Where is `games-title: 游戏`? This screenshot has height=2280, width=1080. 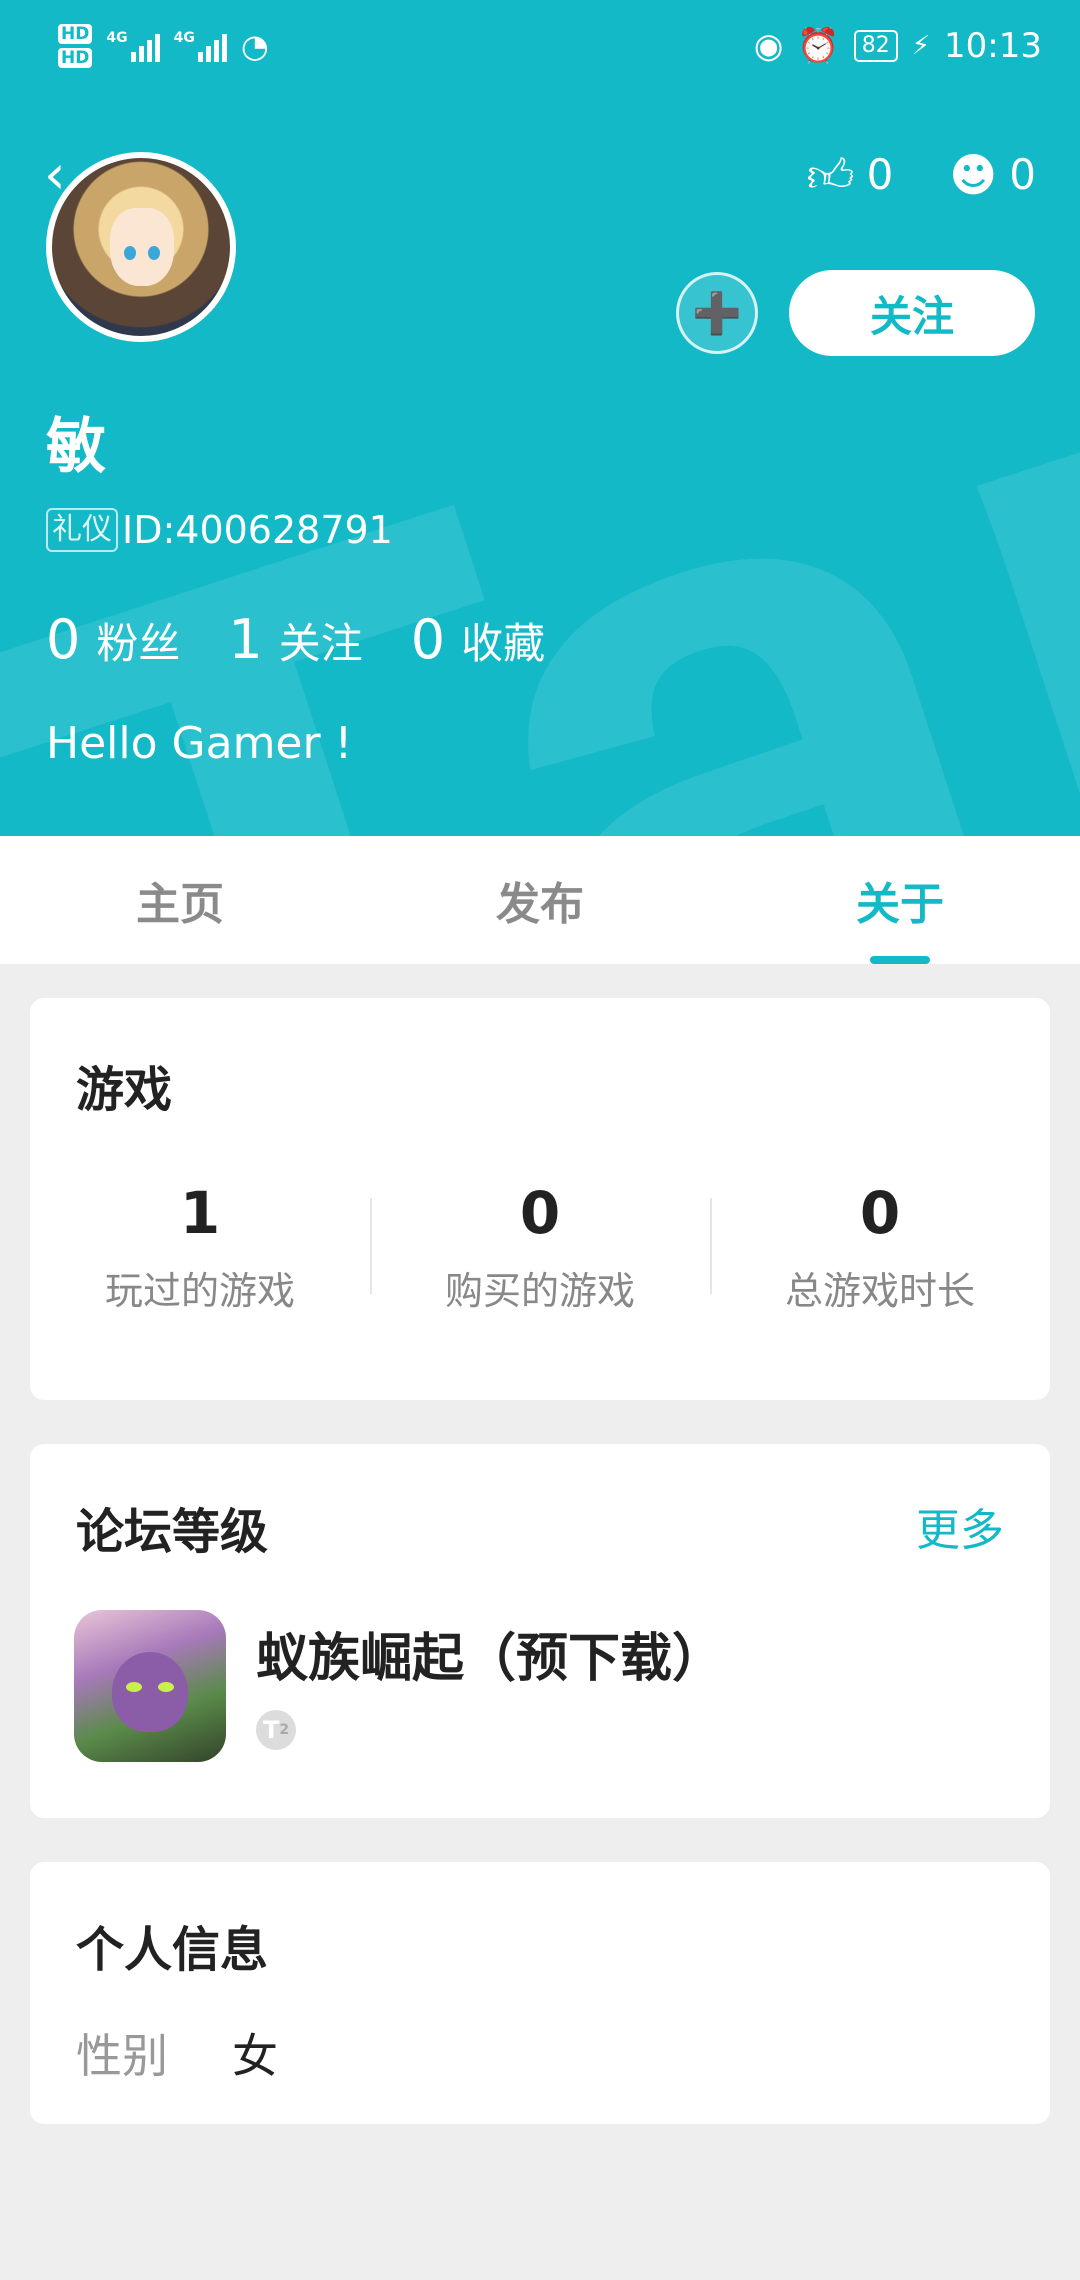
games-title: 游戏 is located at coordinates (124, 1090).